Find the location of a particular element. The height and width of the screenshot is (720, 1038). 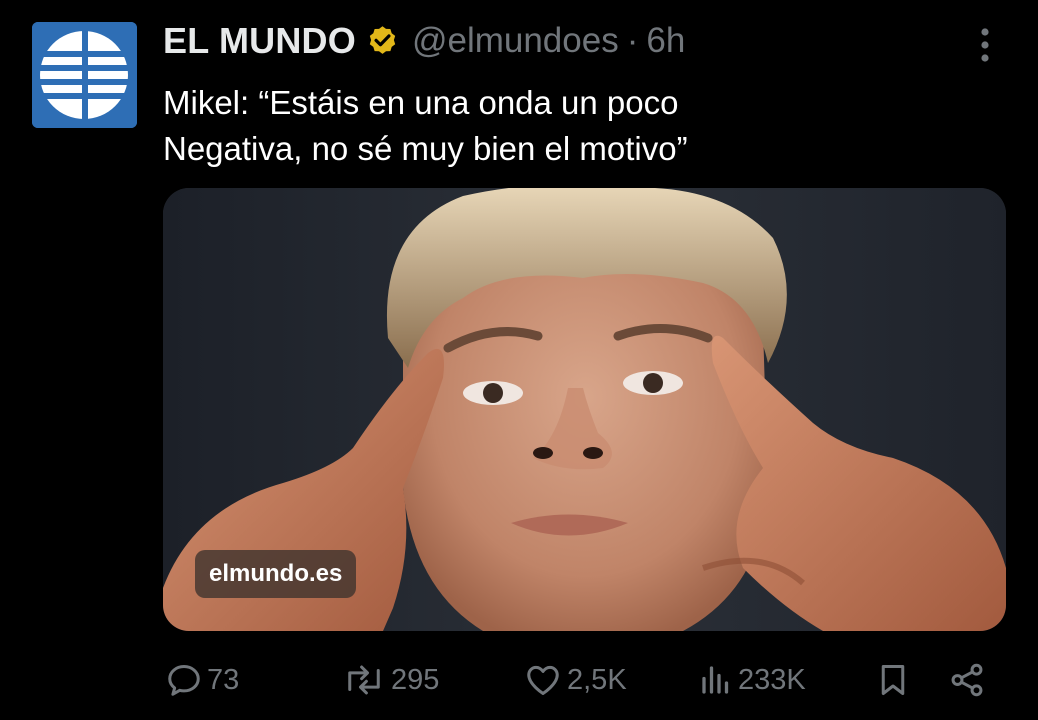

reply-button: 73 is located at coordinates (202, 680).